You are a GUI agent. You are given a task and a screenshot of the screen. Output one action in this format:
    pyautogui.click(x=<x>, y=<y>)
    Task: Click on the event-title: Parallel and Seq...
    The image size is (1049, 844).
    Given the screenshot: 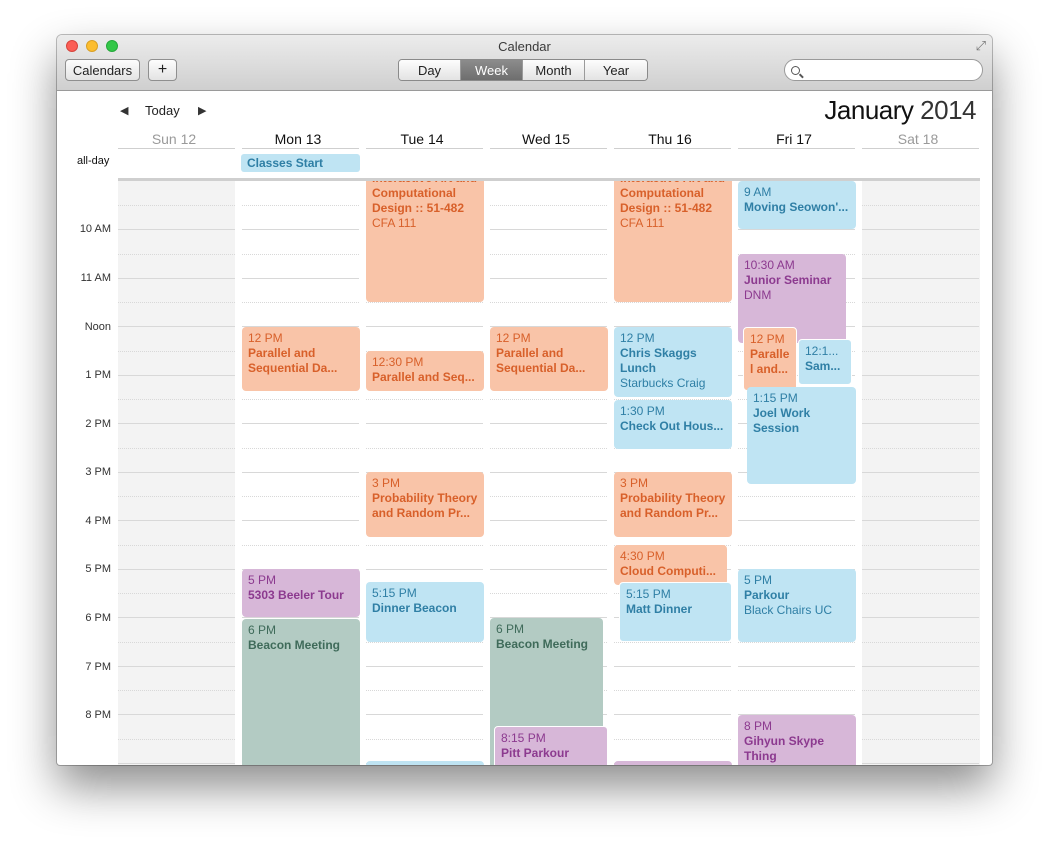 What is the action you would take?
    pyautogui.click(x=423, y=377)
    